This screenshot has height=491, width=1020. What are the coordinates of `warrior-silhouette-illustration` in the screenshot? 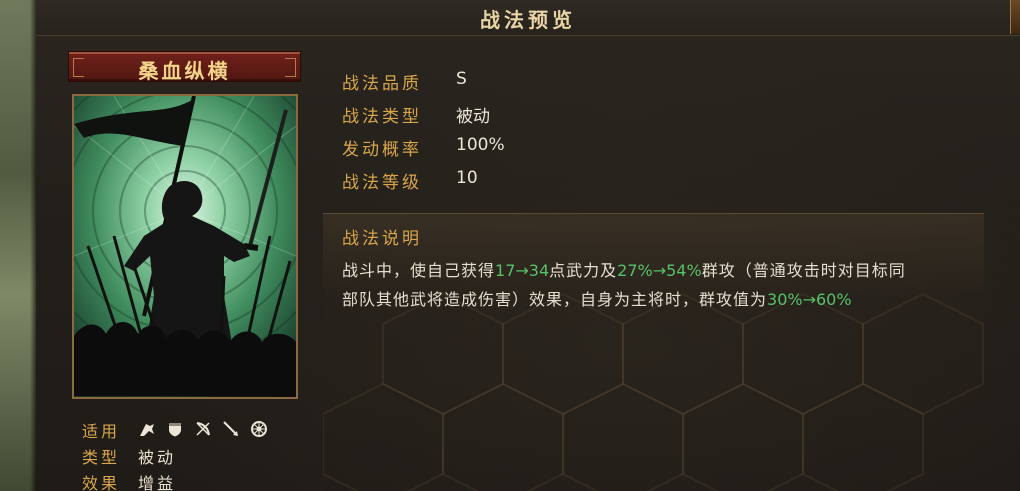 It's located at (185, 246).